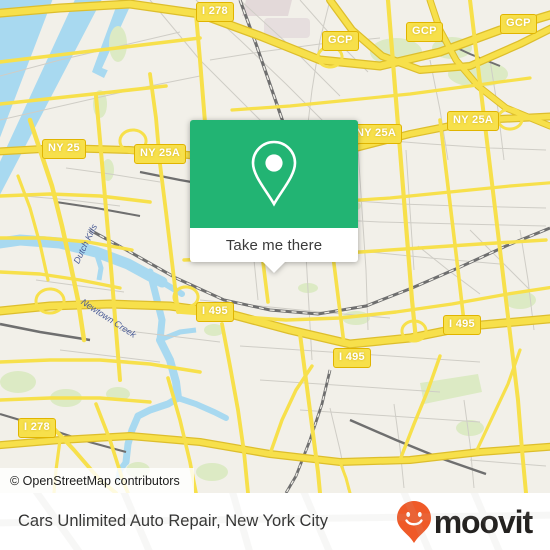  I want to click on moovit-smiley-pin-icon, so click(413, 521).